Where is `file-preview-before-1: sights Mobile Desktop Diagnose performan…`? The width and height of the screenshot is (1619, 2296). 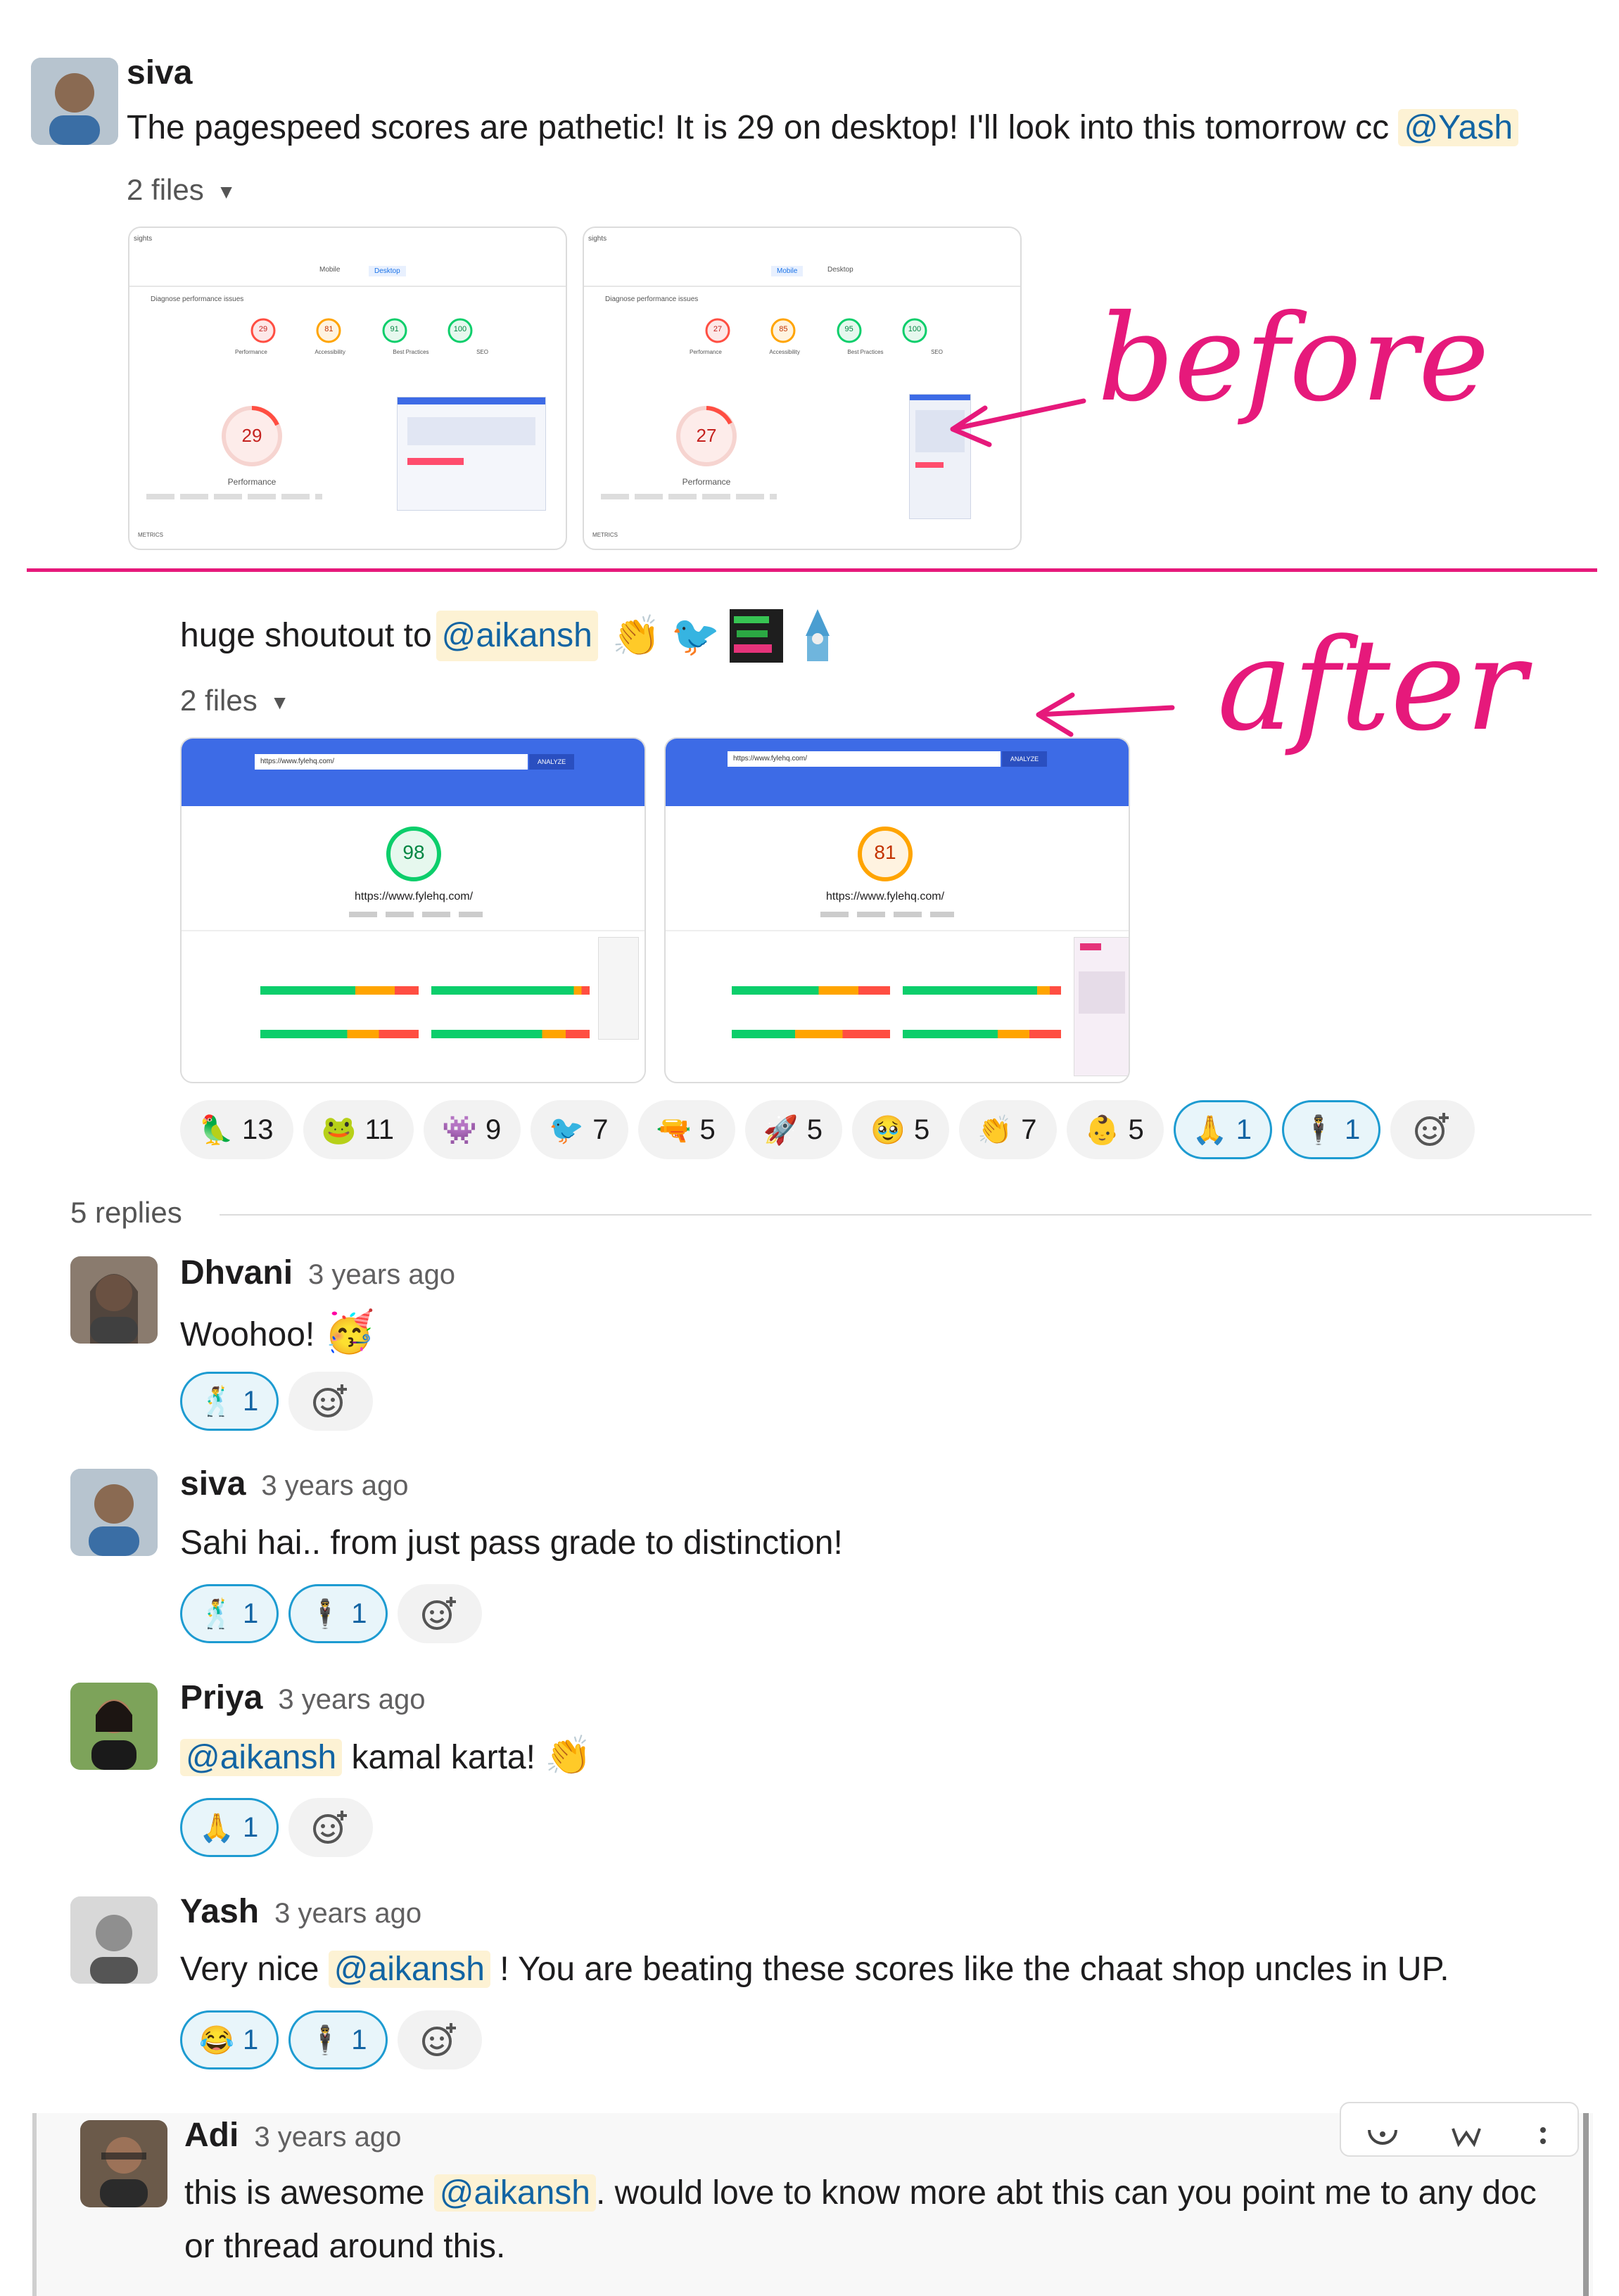
file-preview-before-1: sights Mobile Desktop Diagnose performan… is located at coordinates (347, 389).